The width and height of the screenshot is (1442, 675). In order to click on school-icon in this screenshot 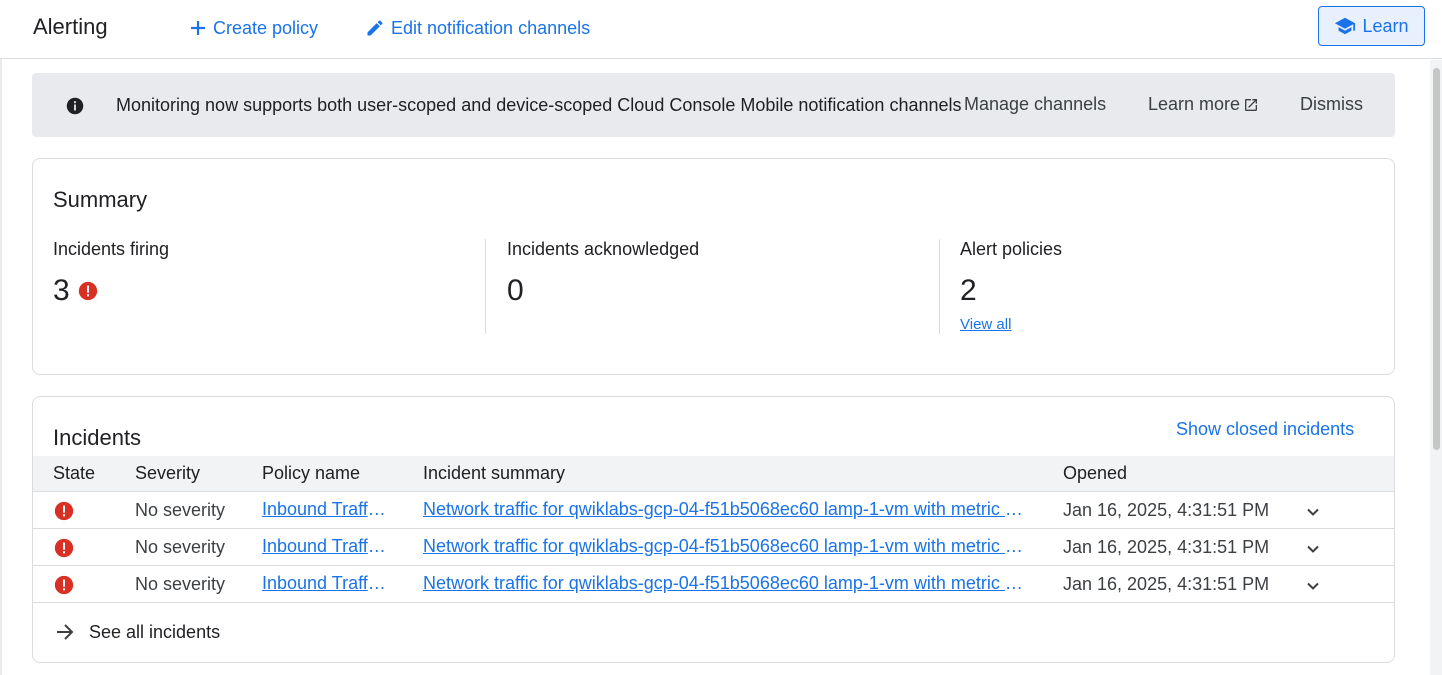, I will do `click(1345, 26)`.